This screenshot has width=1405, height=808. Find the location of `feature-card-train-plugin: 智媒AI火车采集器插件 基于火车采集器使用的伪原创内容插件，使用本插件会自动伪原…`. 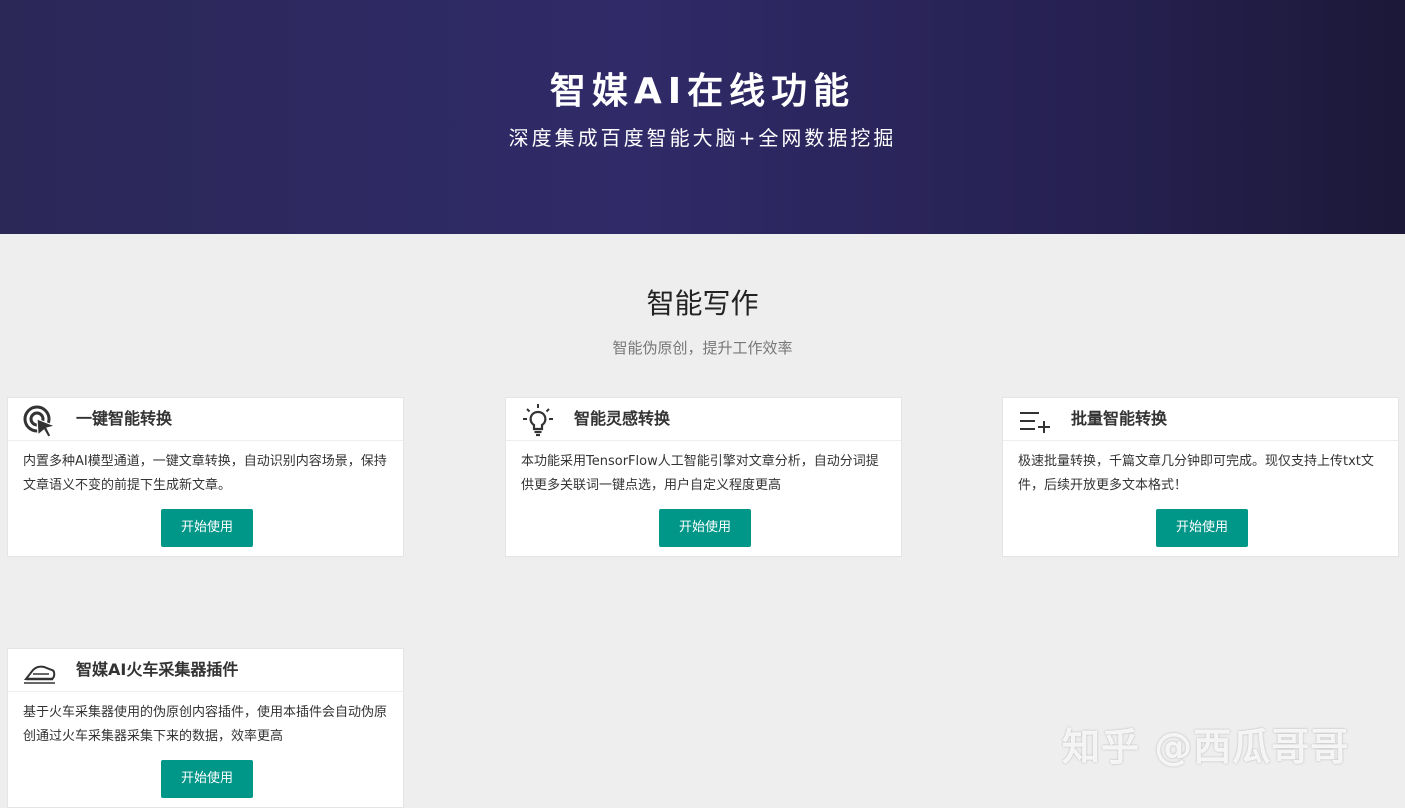

feature-card-train-plugin: 智媒AI火车采集器插件 基于火车采集器使用的伪原创内容插件，使用本插件会自动伪原… is located at coordinates (205, 728).